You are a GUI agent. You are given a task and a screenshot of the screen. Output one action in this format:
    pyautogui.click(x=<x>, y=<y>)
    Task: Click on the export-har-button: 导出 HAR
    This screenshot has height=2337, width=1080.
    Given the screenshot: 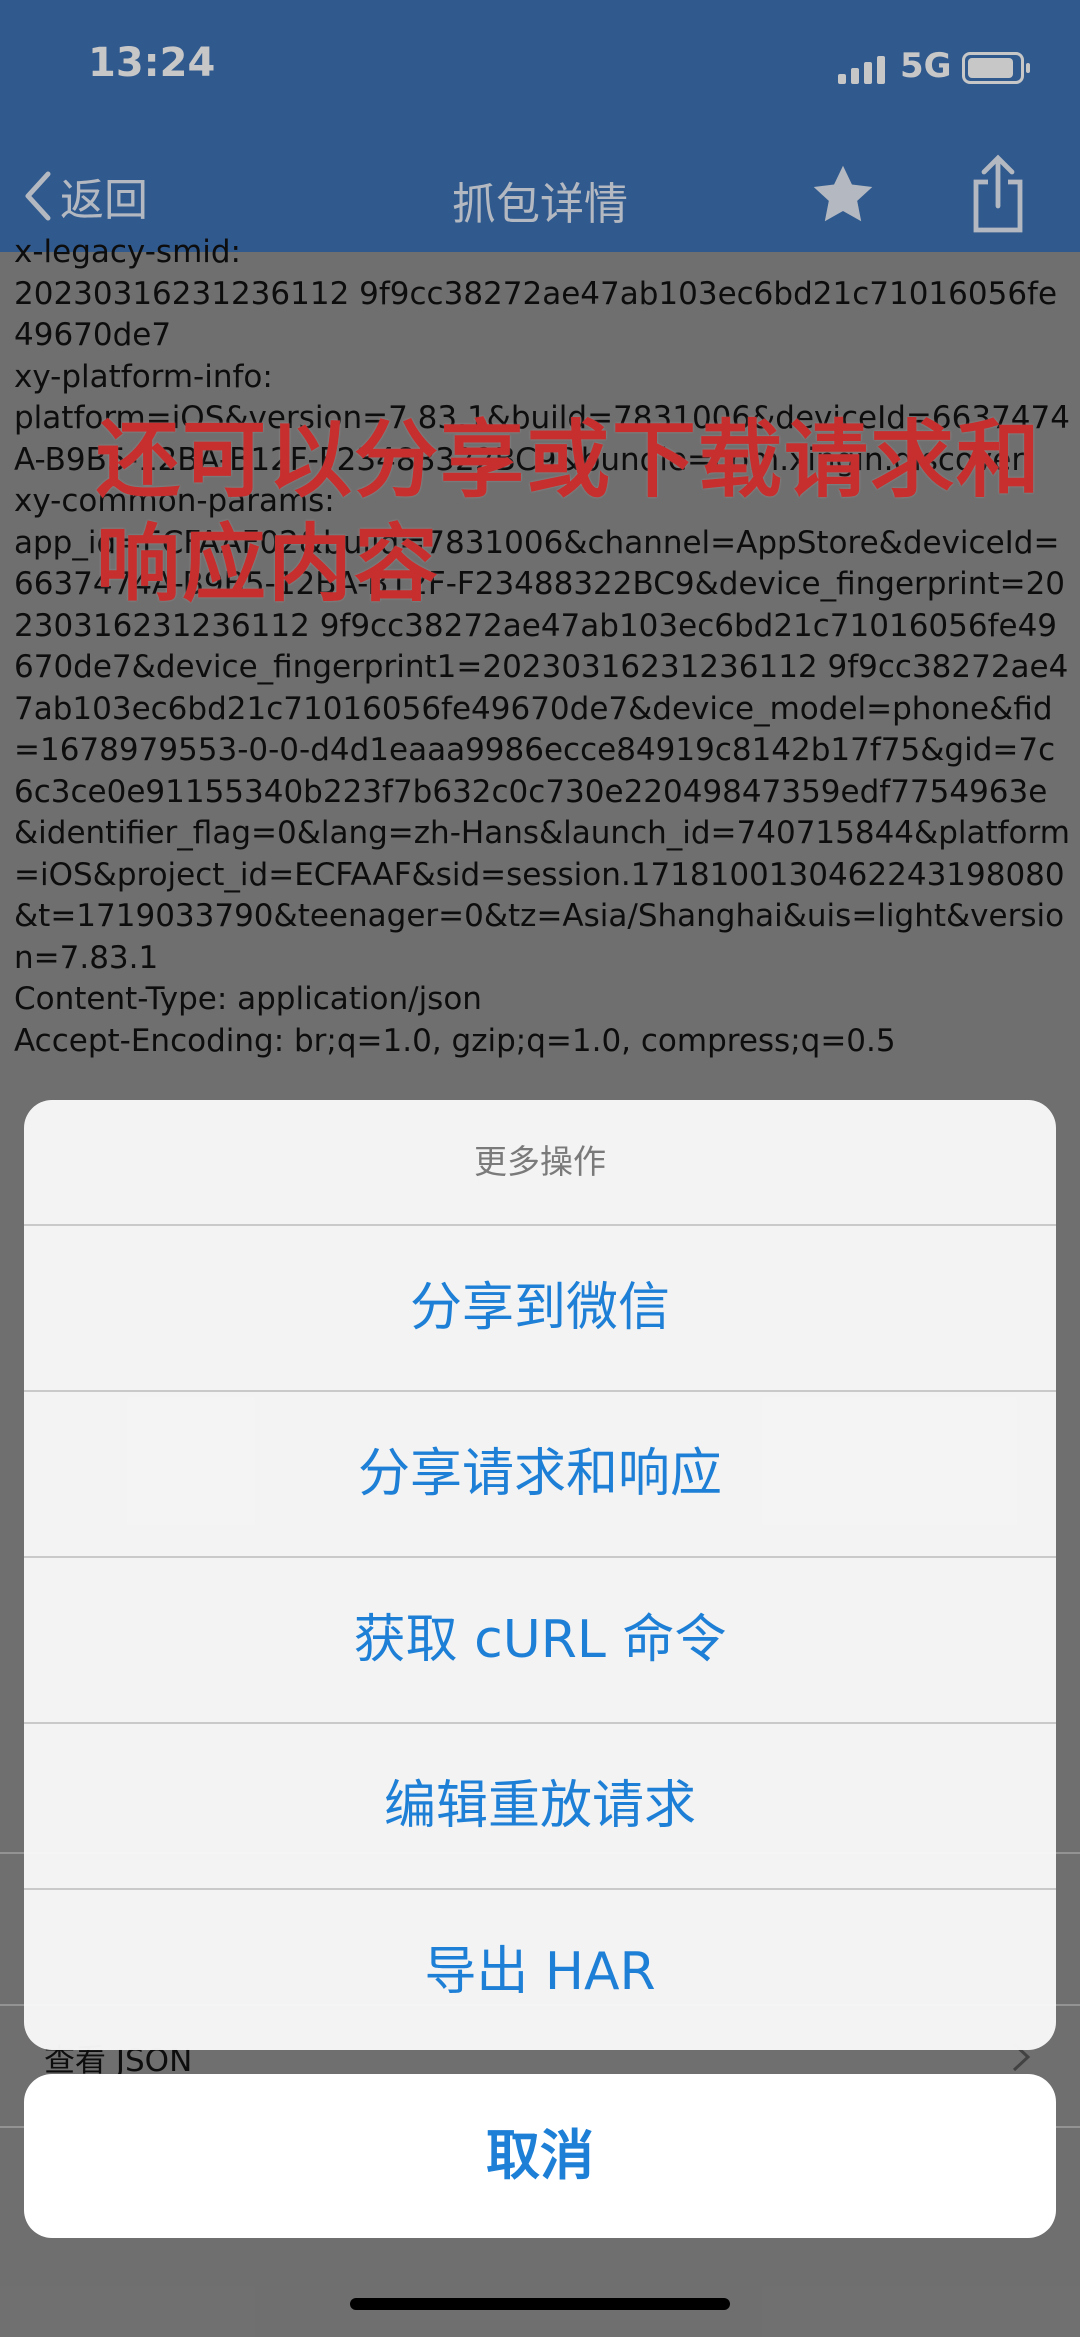 What is the action you would take?
    pyautogui.click(x=540, y=1970)
    